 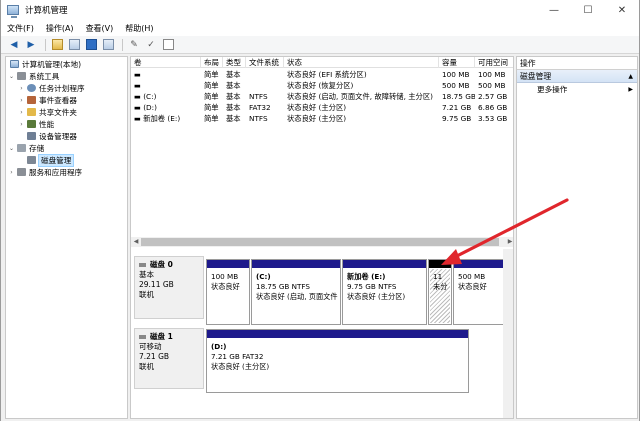 What do you see at coordinates (122, 44) in the screenshot?
I see `toolbar-separator` at bounding box center [122, 44].